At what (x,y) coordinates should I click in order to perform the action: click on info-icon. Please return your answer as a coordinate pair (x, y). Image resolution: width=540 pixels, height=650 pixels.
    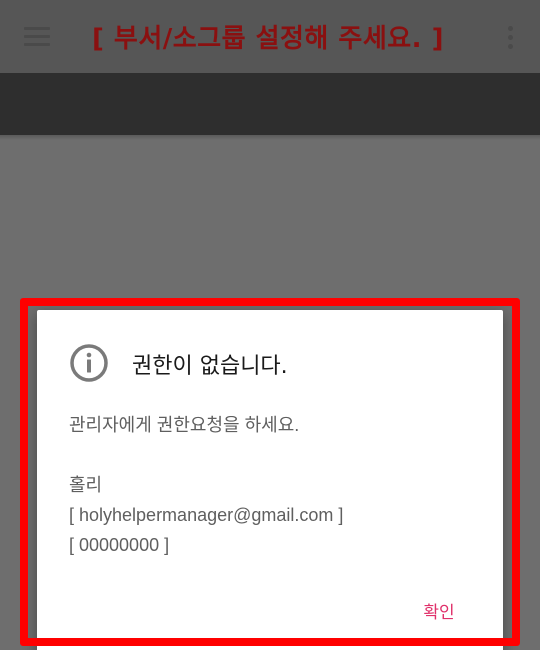
    Looking at the image, I should click on (89, 363).